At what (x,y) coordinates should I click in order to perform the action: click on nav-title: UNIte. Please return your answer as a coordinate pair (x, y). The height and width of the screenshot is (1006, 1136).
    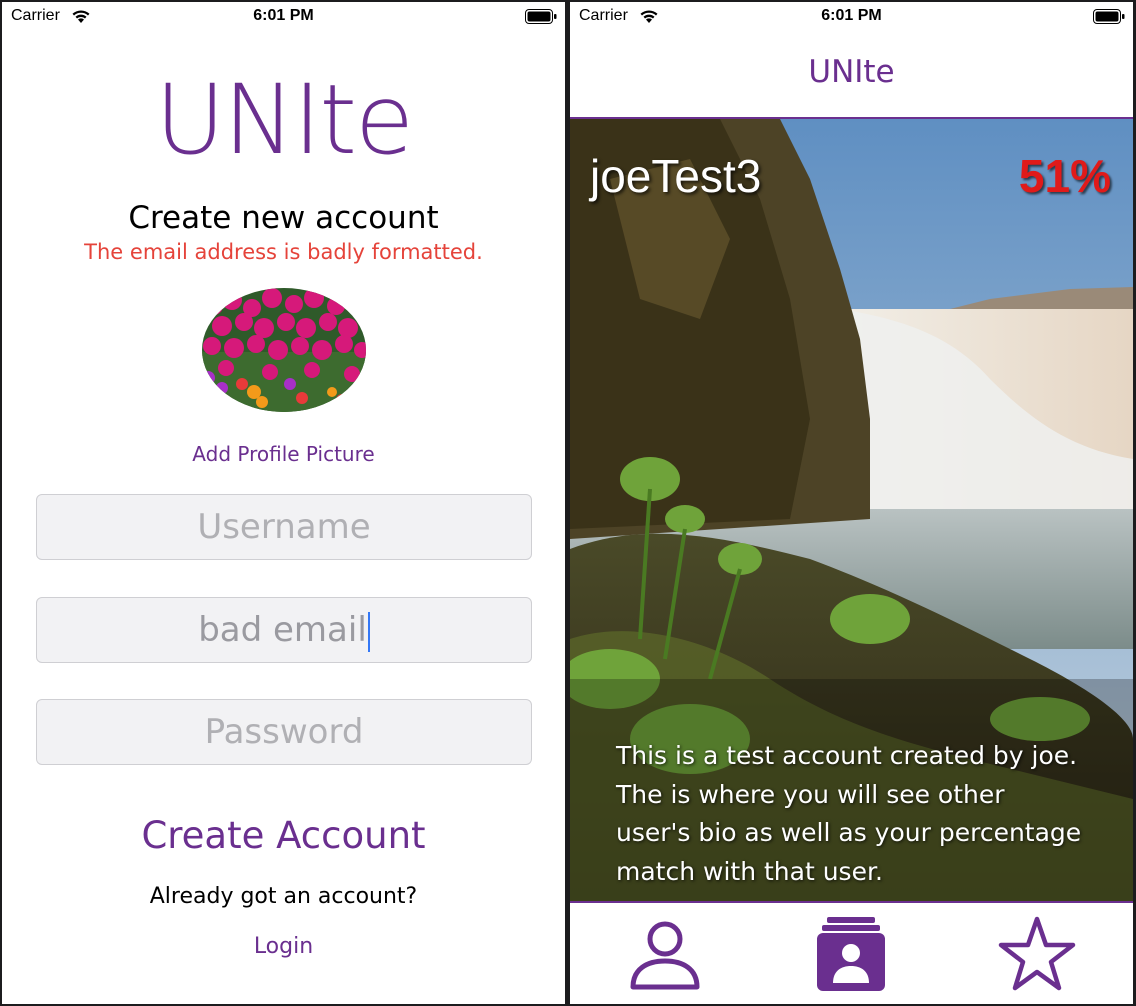
    Looking at the image, I should click on (851, 72).